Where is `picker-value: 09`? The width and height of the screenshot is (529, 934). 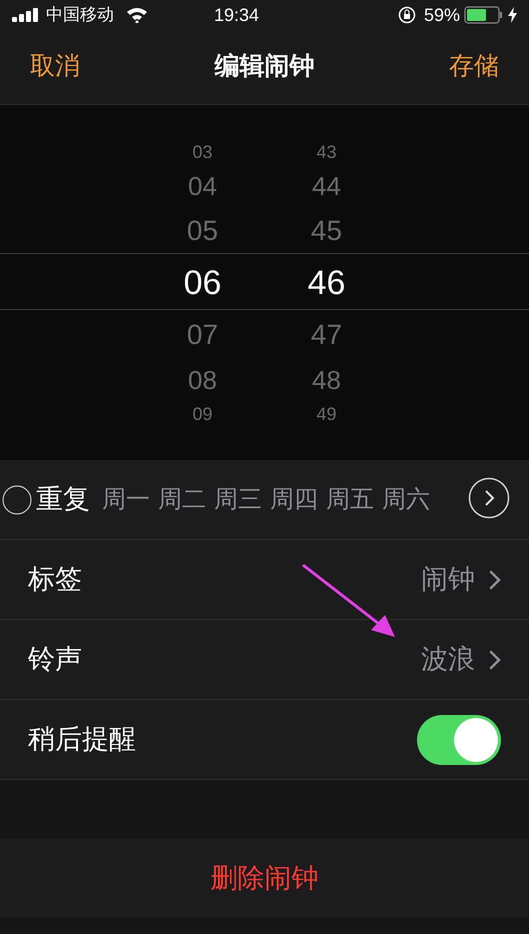 picker-value: 09 is located at coordinates (202, 413).